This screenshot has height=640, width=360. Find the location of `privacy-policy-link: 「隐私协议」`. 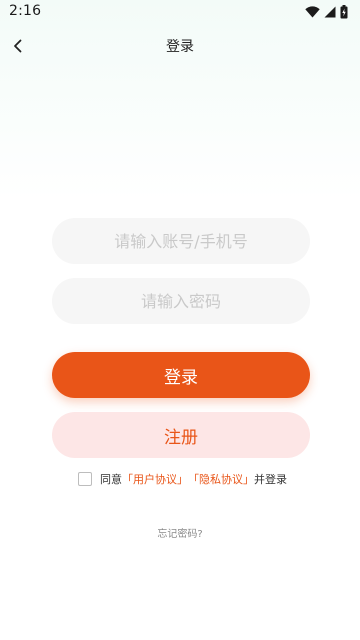

privacy-policy-link: 「隐私协议」 is located at coordinates (221, 479).